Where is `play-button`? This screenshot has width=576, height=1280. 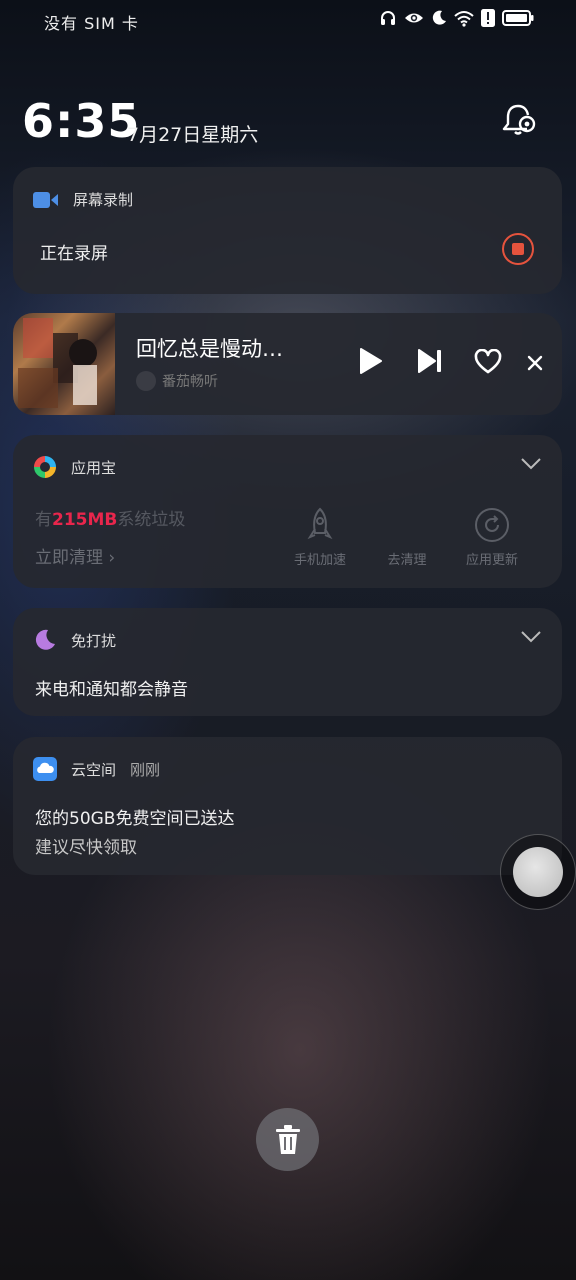 play-button is located at coordinates (371, 361).